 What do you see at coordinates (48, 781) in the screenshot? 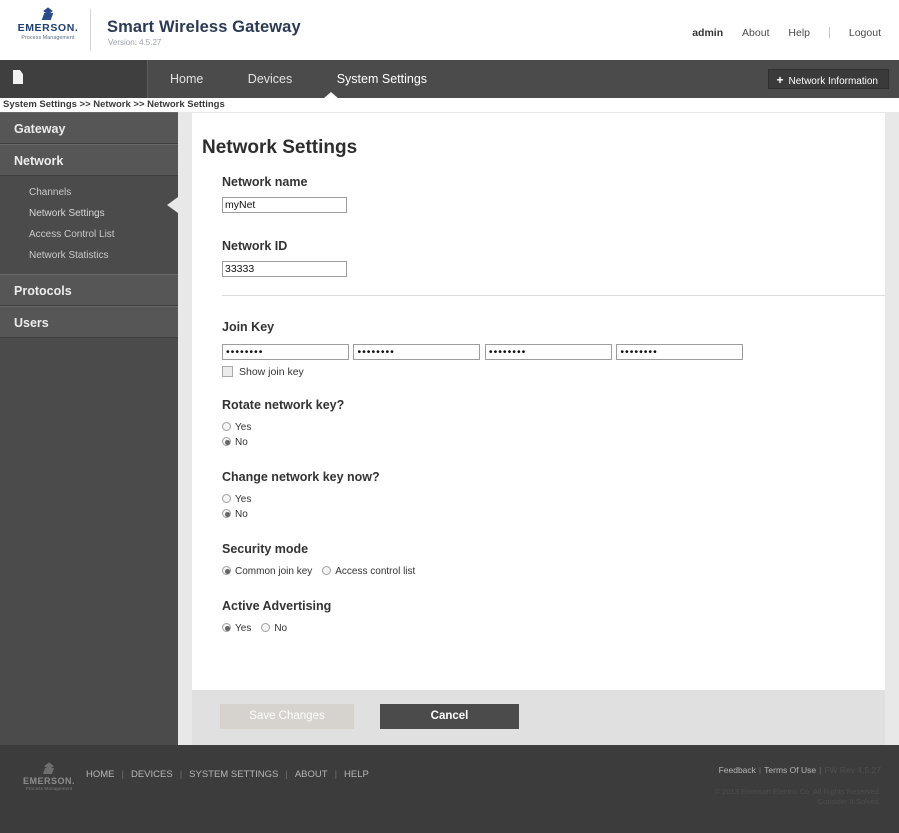
I see `footer-logo-name: EMERSON.` at bounding box center [48, 781].